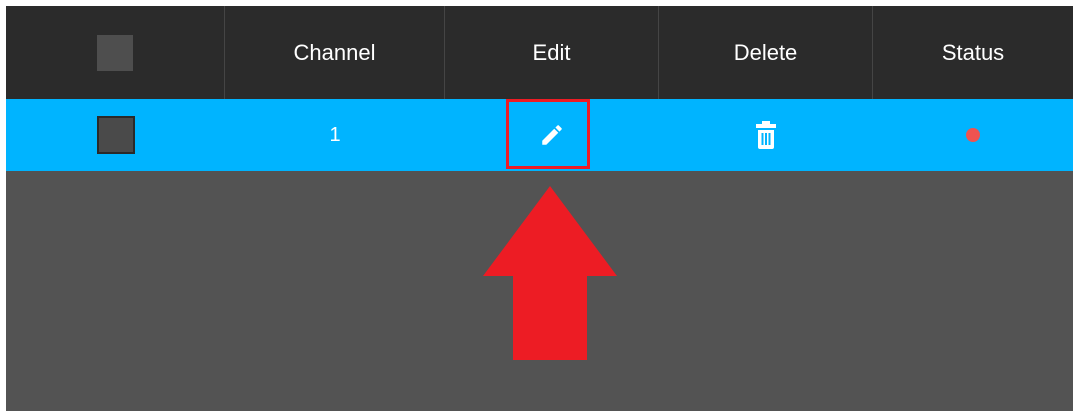 The image size is (1073, 411). What do you see at coordinates (766, 52) in the screenshot?
I see `header-delete: Delete` at bounding box center [766, 52].